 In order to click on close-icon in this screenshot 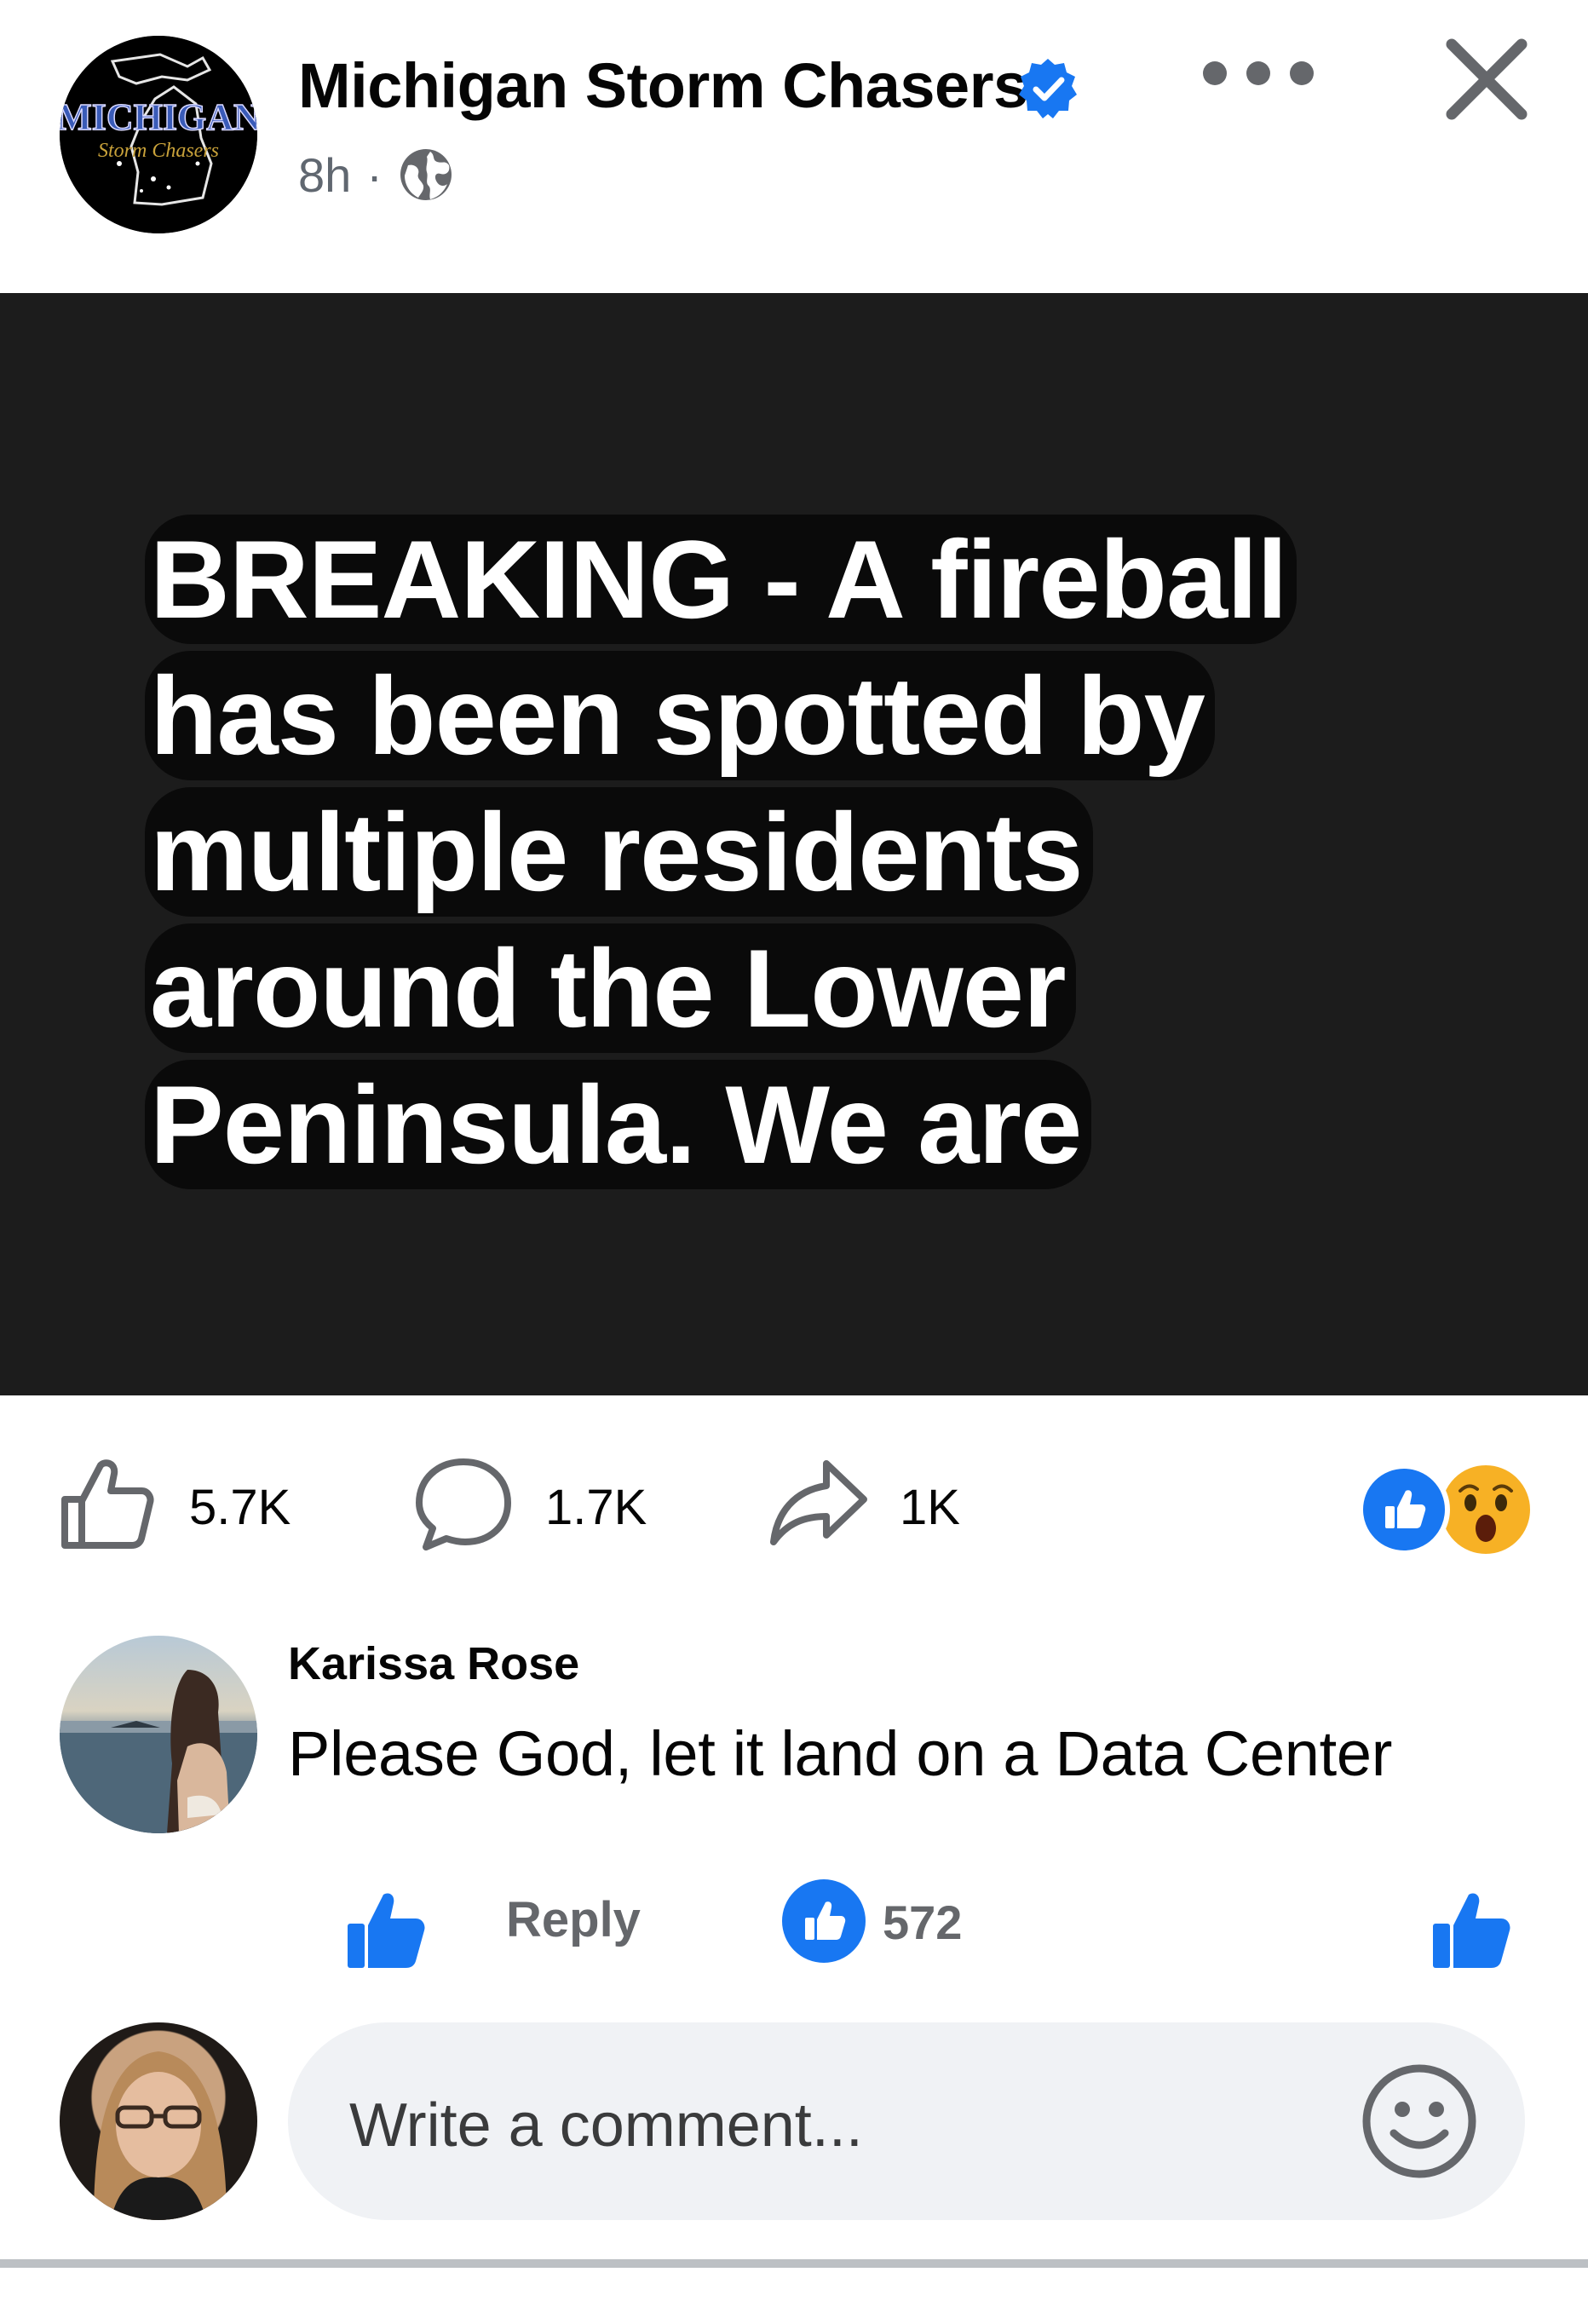, I will do `click(1486, 79)`.